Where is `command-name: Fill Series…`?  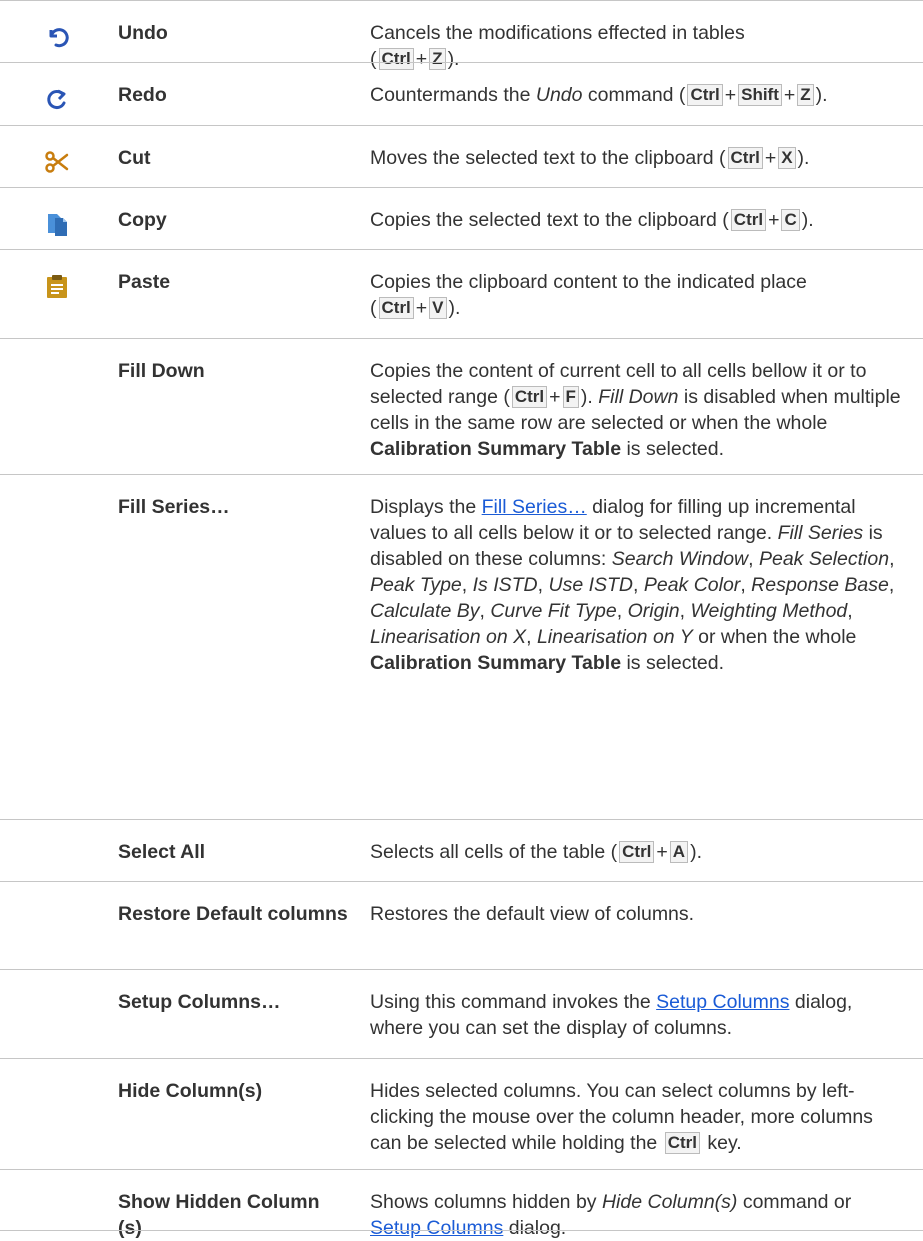 command-name: Fill Series… is located at coordinates (174, 507).